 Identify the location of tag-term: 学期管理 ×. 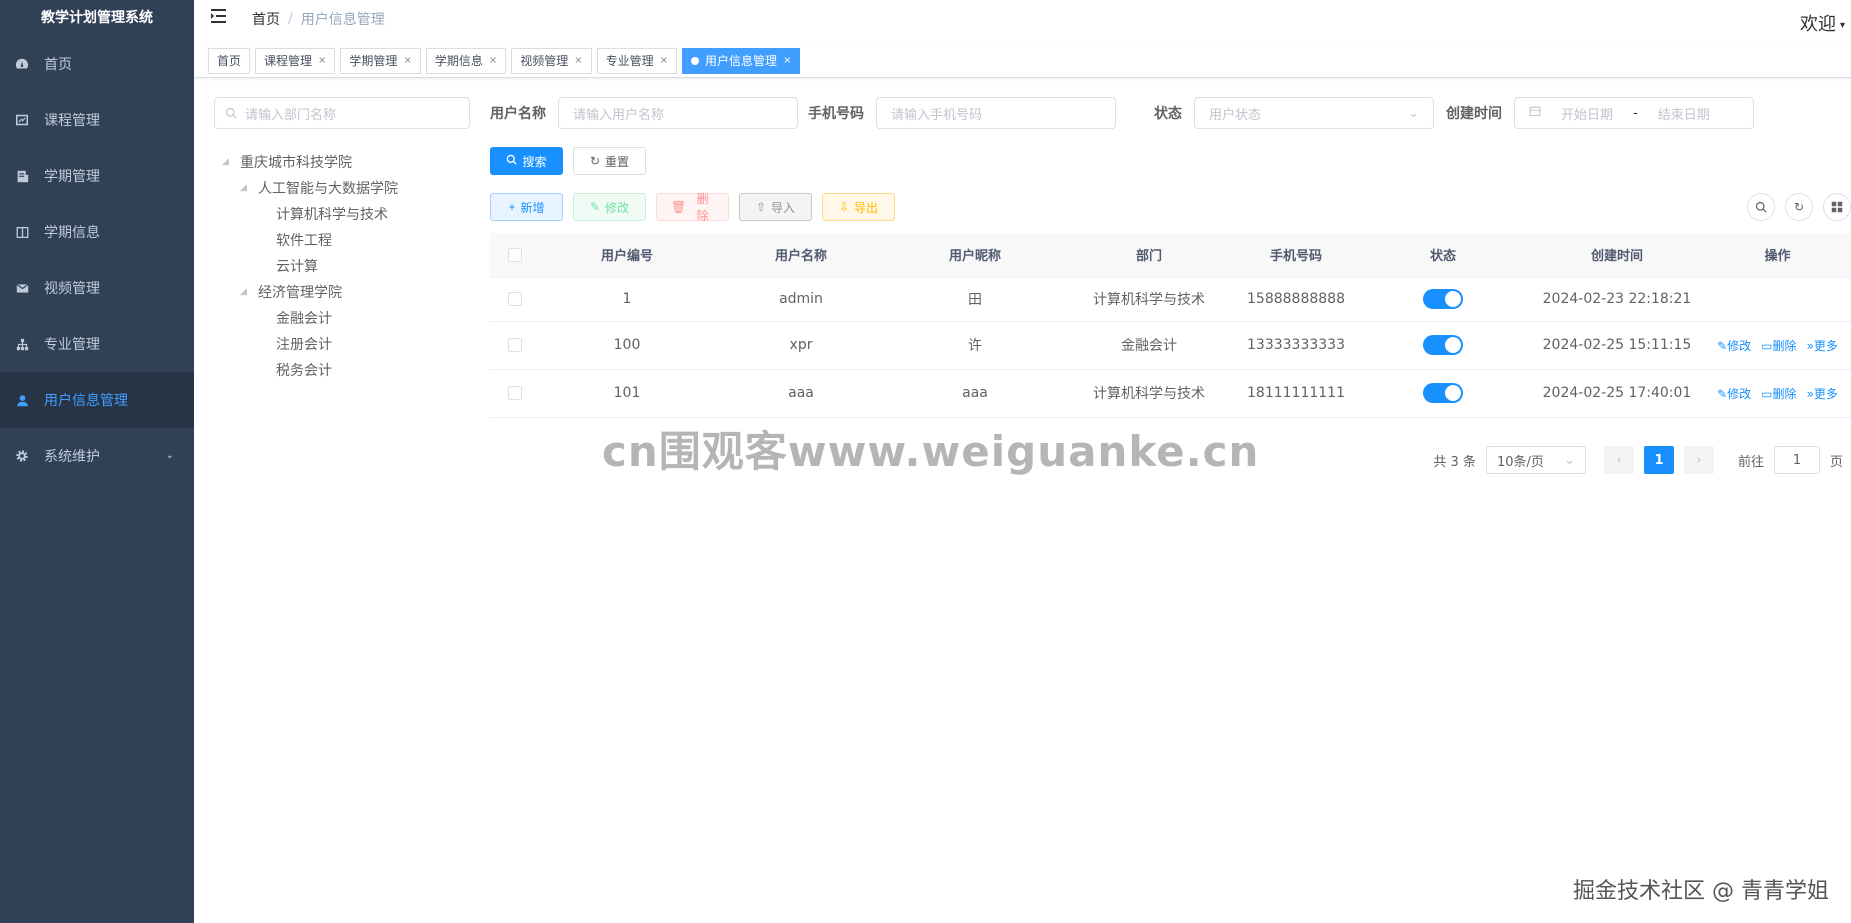
(380, 60).